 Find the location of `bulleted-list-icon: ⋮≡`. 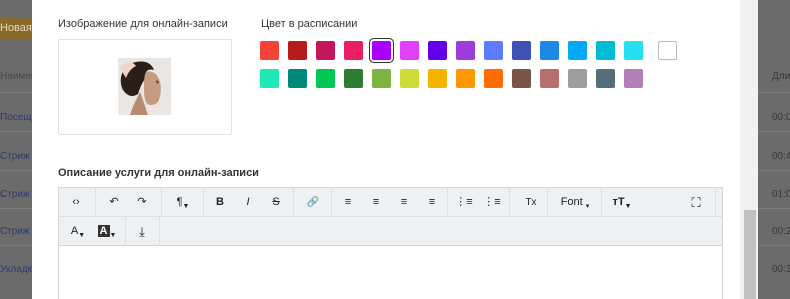

bulleted-list-icon: ⋮≡ is located at coordinates (464, 202).